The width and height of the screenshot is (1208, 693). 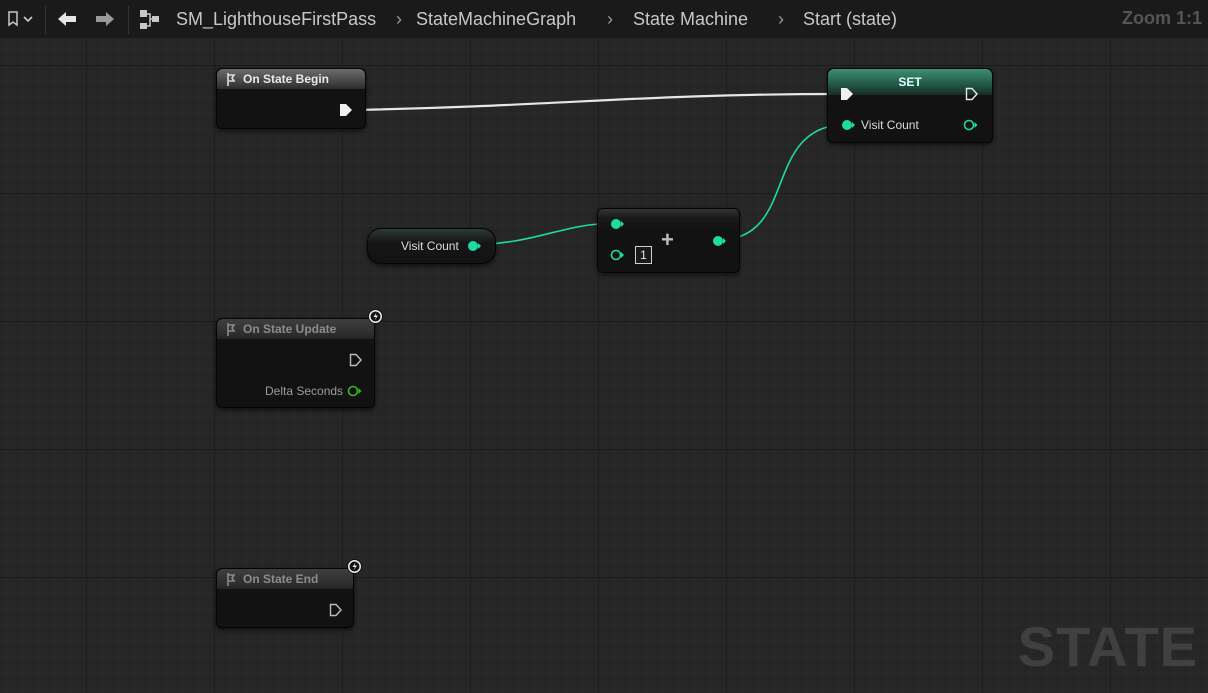 I want to click on get-visit-count-node: Visit Count, so click(x=431, y=246).